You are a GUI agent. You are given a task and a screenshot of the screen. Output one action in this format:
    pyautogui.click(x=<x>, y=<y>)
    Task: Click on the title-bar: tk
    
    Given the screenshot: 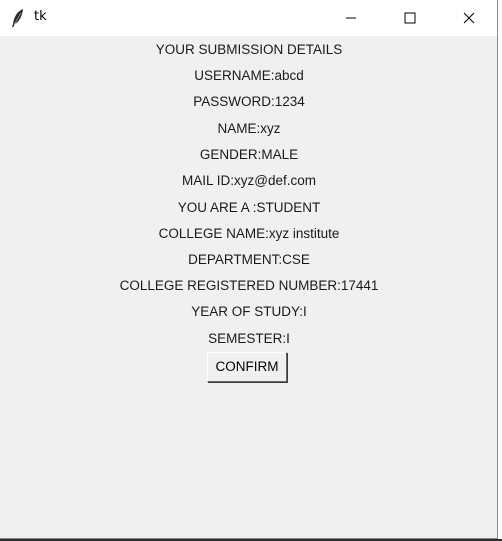 What is the action you would take?
    pyautogui.click(x=248, y=18)
    